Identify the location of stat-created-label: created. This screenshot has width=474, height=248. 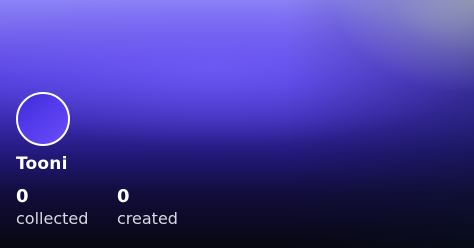
(147, 218).